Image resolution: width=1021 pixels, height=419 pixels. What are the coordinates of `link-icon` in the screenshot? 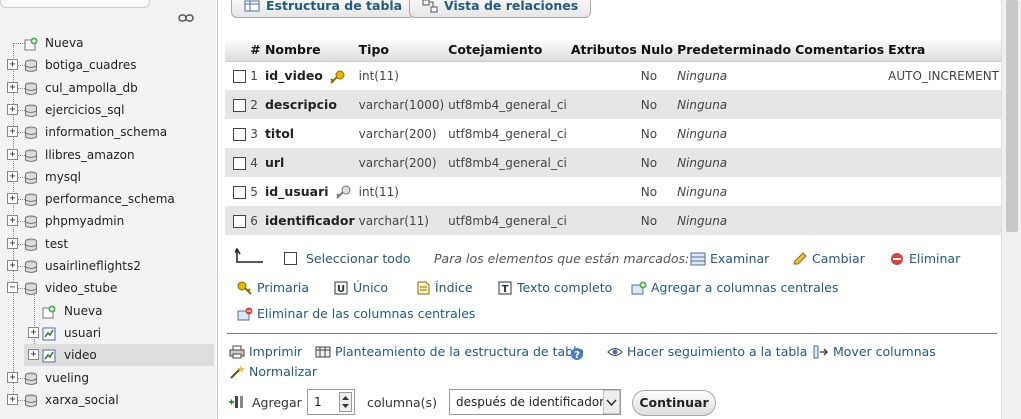 It's located at (186, 18).